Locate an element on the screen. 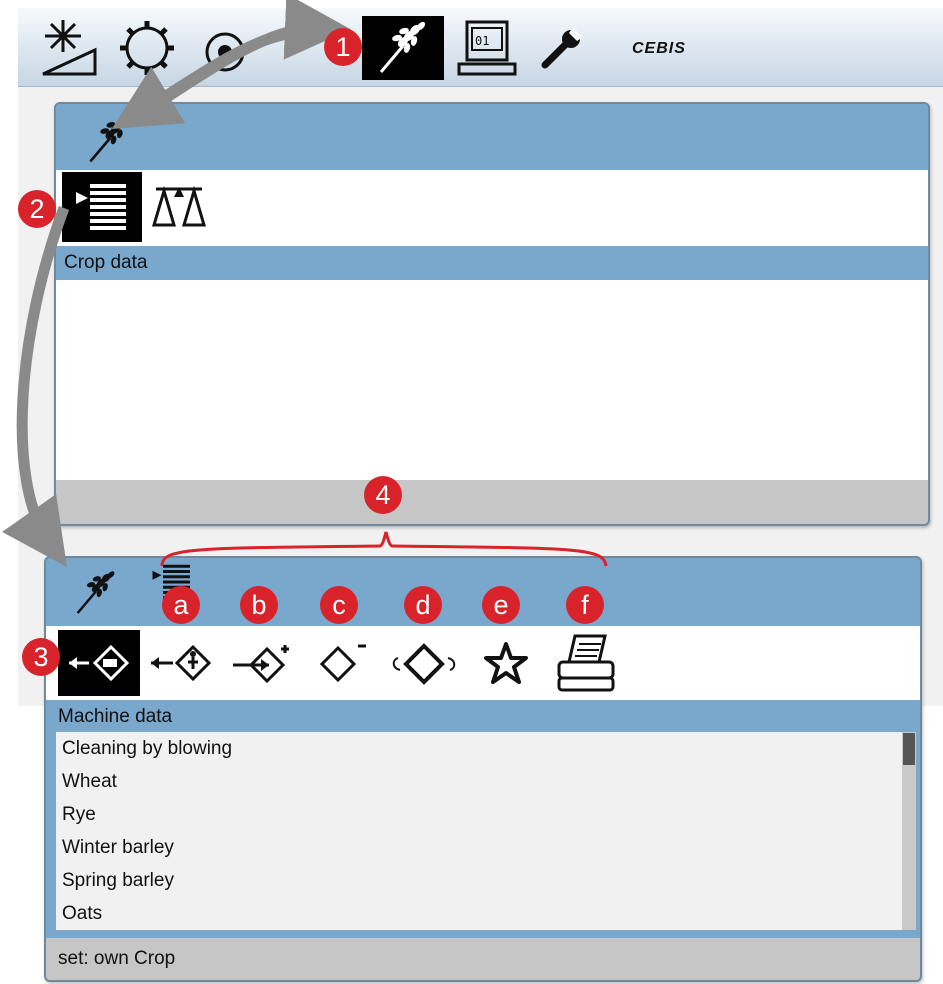  callout-c: c is located at coordinates (339, 605).